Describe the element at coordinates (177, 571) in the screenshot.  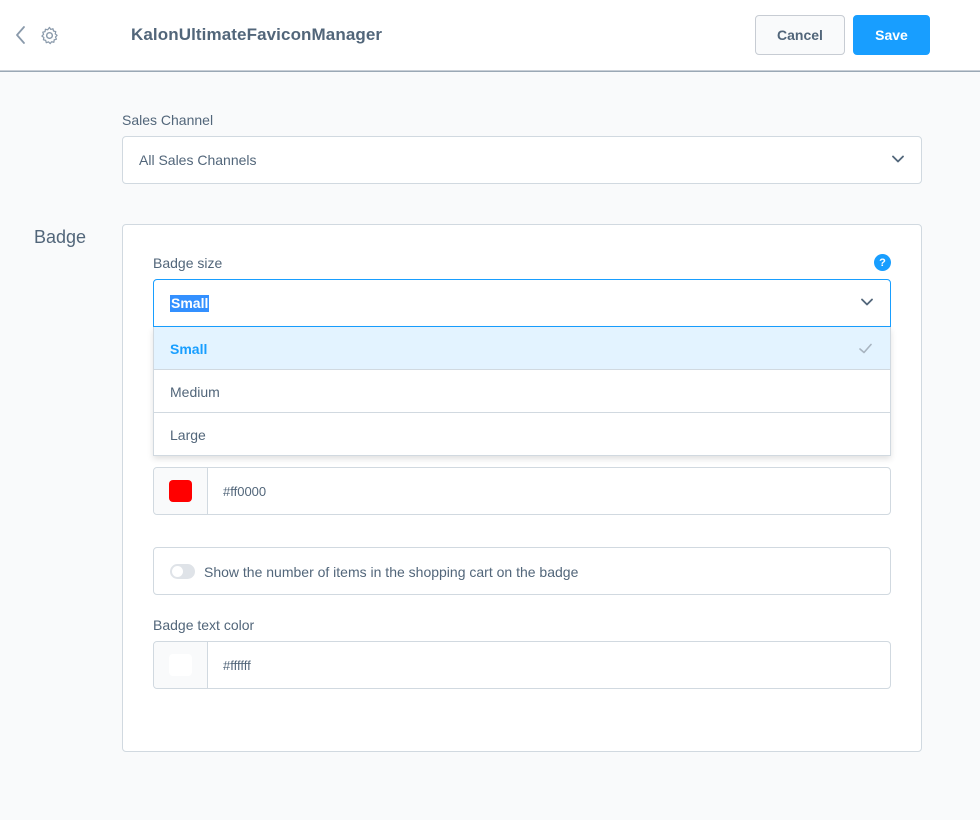
I see `toggle-knob` at that location.